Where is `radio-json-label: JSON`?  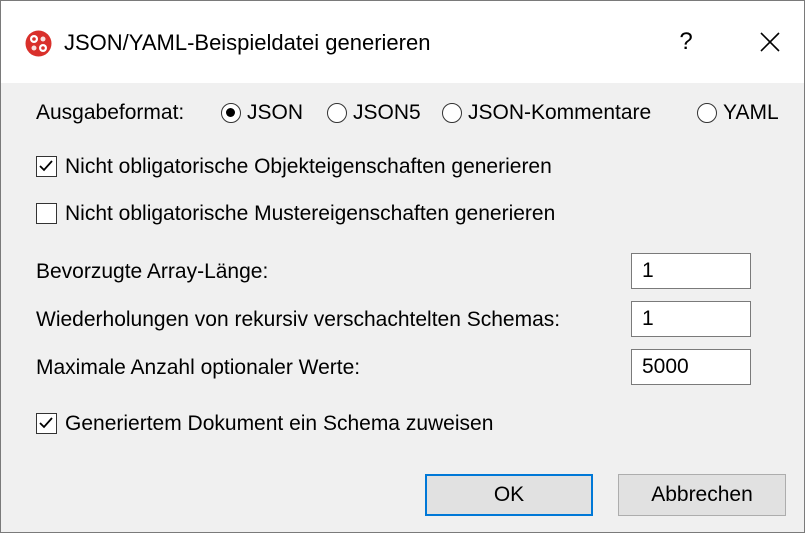
radio-json-label: JSON is located at coordinates (275, 113).